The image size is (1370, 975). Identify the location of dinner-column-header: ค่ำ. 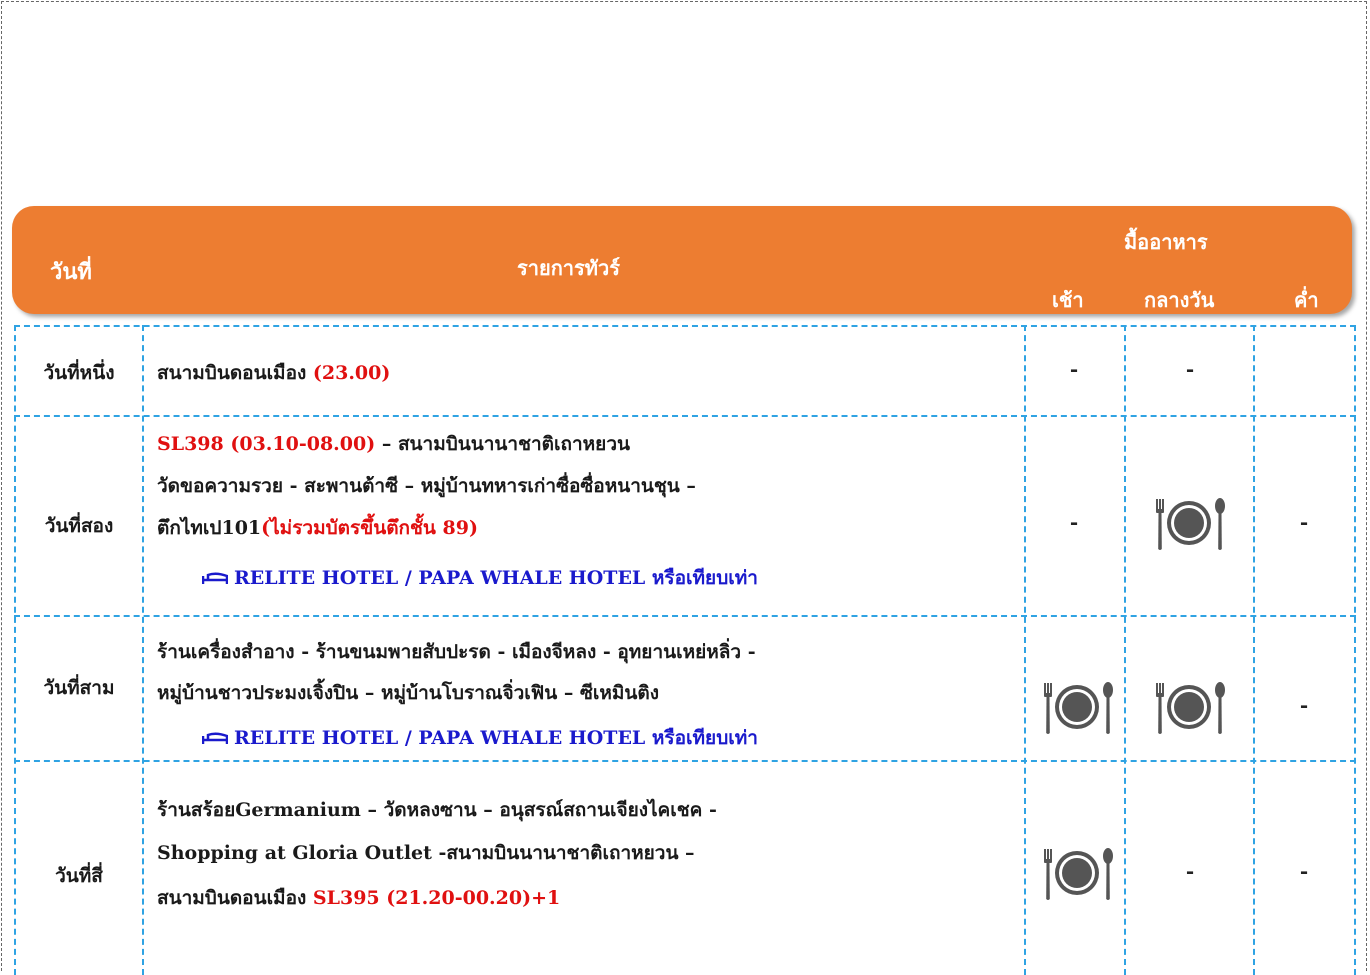
(1306, 300).